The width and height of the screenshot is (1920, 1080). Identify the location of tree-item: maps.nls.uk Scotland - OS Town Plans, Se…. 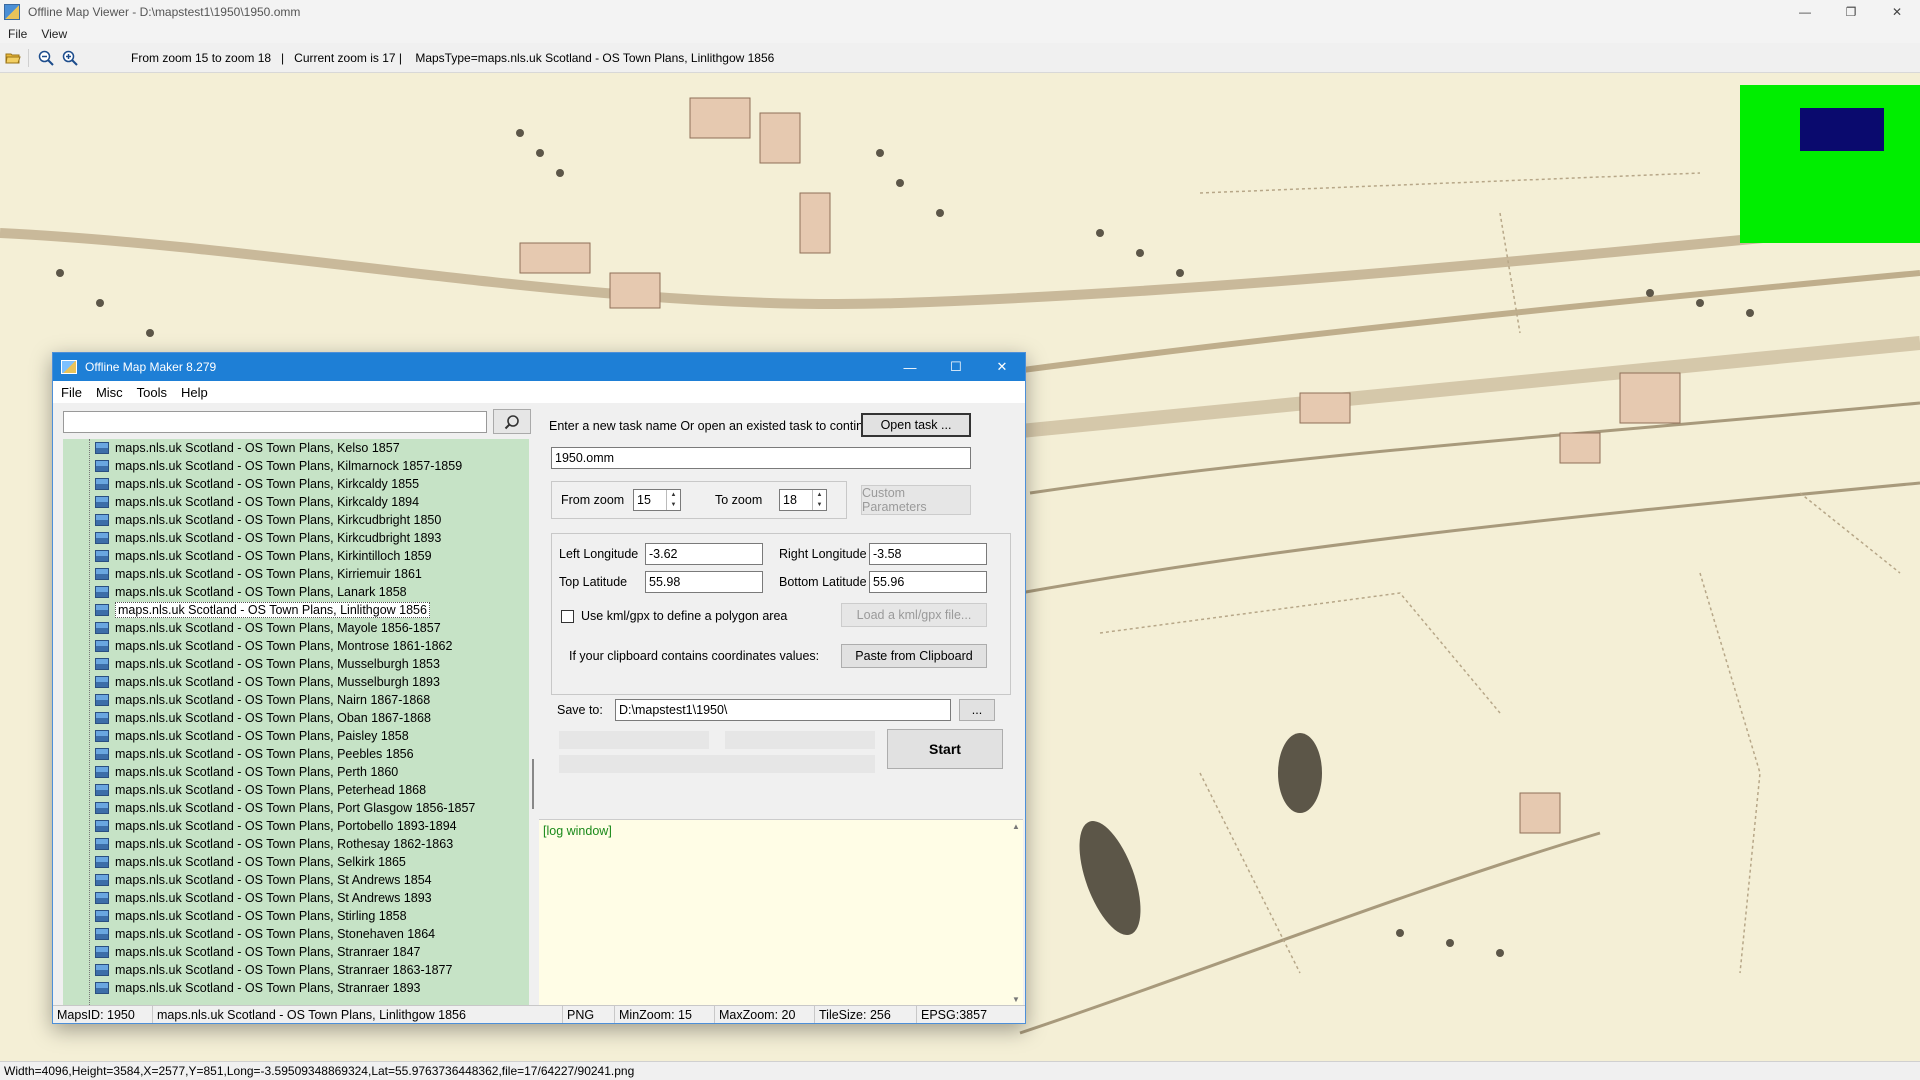
(250, 862).